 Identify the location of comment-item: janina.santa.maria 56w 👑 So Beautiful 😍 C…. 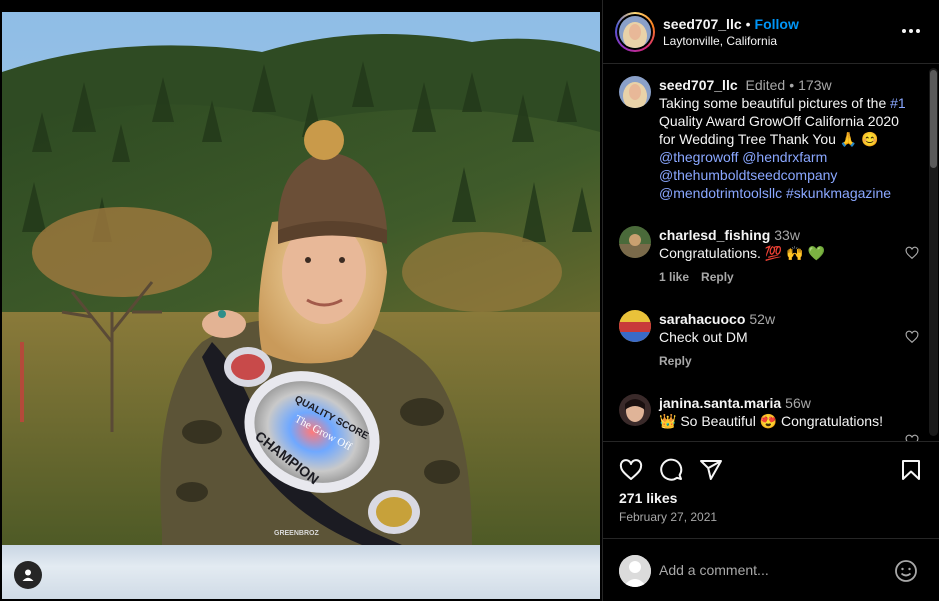
(769, 417).